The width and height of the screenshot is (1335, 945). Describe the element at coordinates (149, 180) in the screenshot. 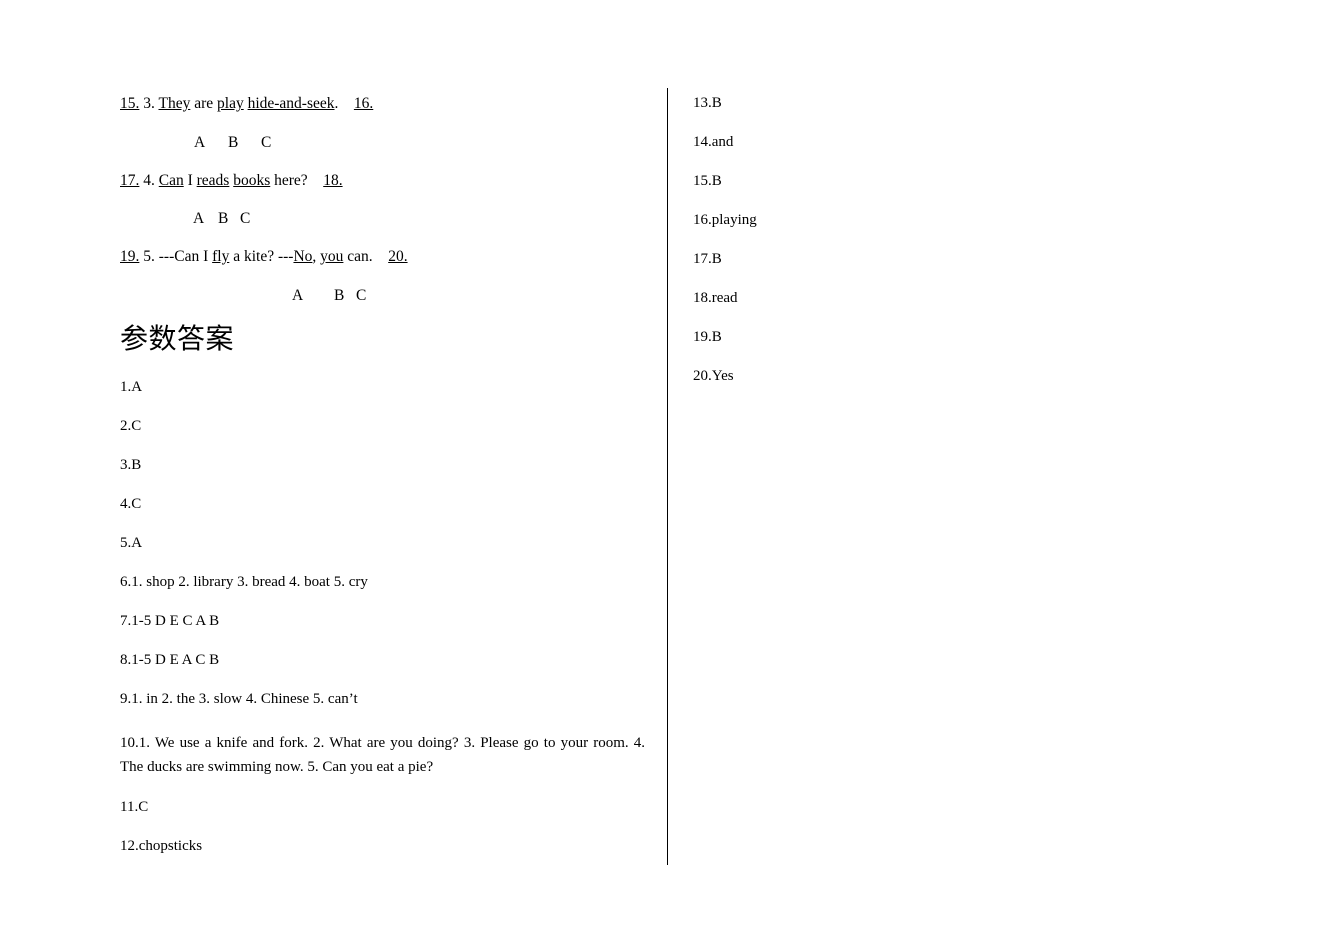

I see `question-text: 4.` at that location.